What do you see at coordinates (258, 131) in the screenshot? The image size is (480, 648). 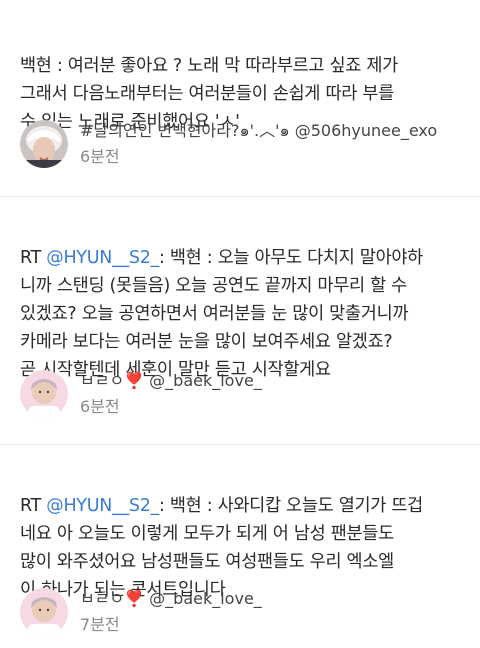 I see `author-name: #달의연인 변백현아라?๑'.︿'๑ @506hyunee_exo` at bounding box center [258, 131].